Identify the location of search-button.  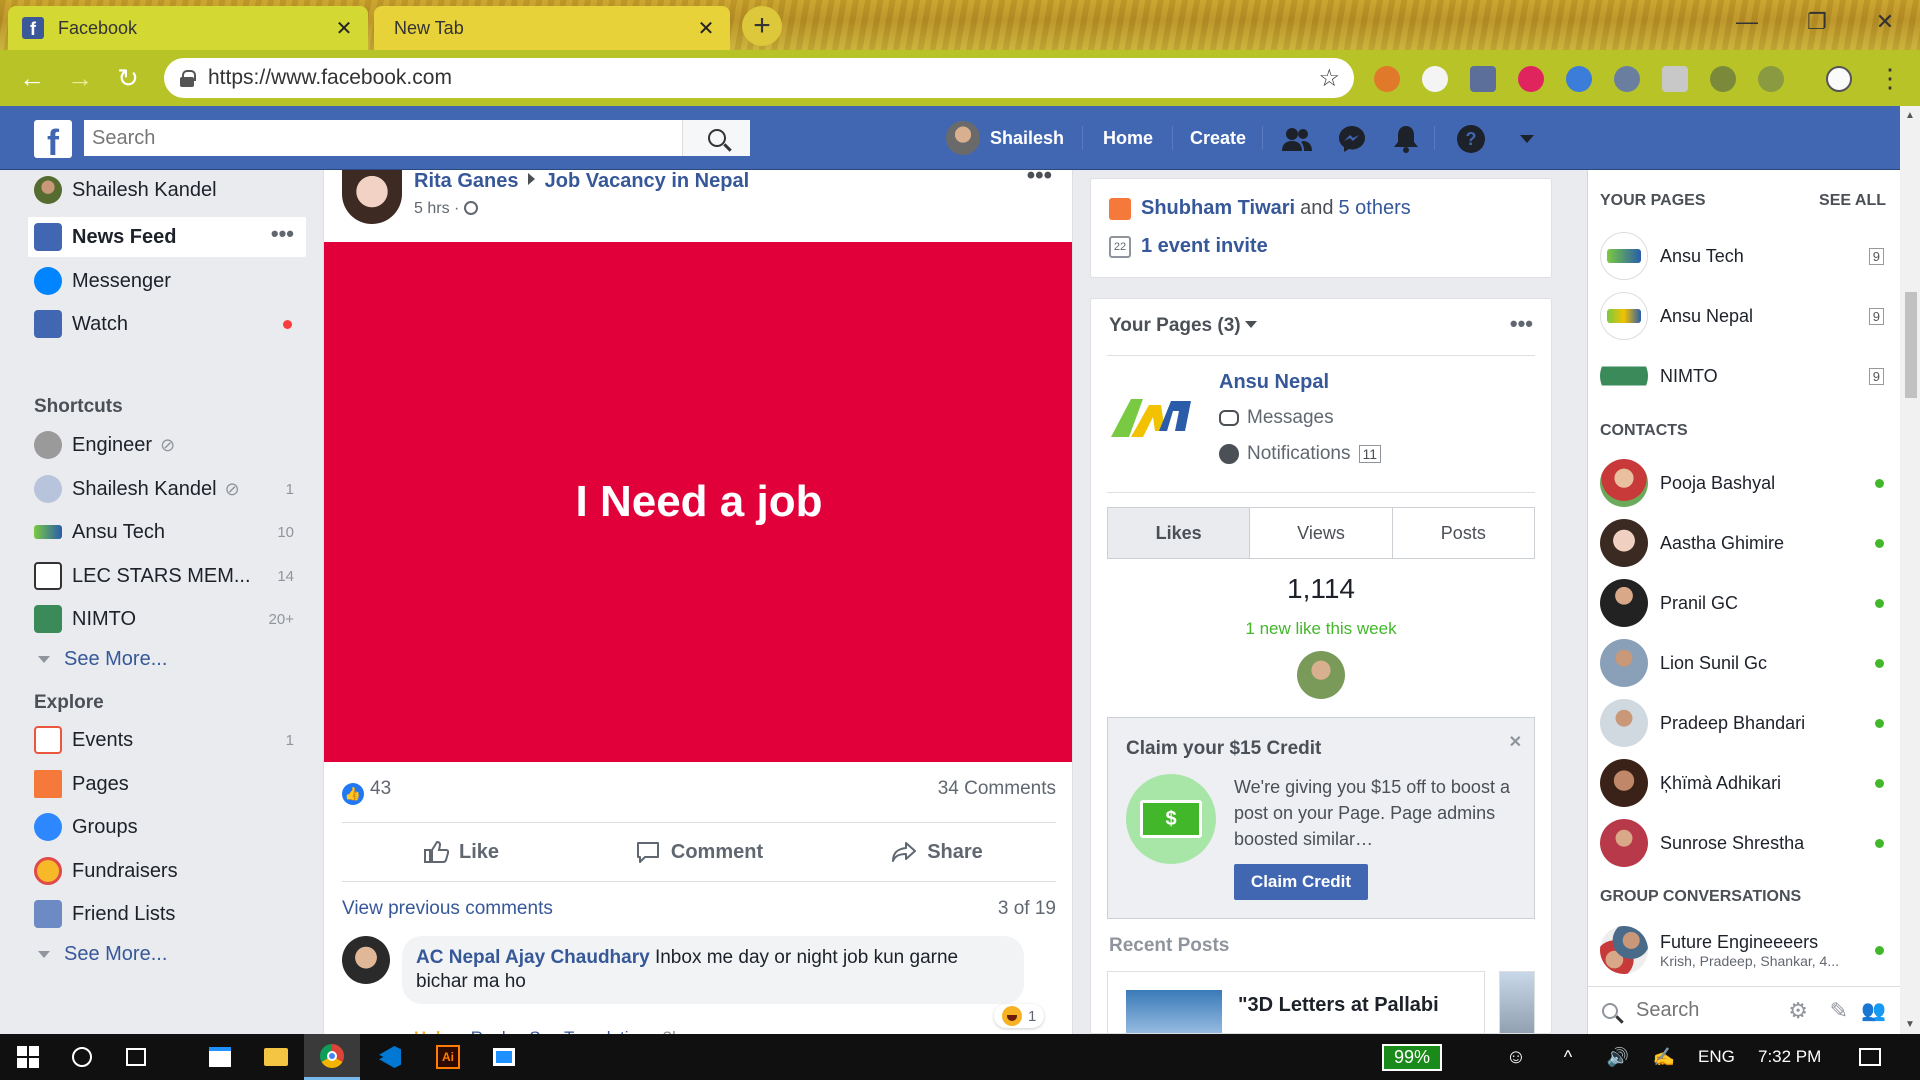
(716, 138).